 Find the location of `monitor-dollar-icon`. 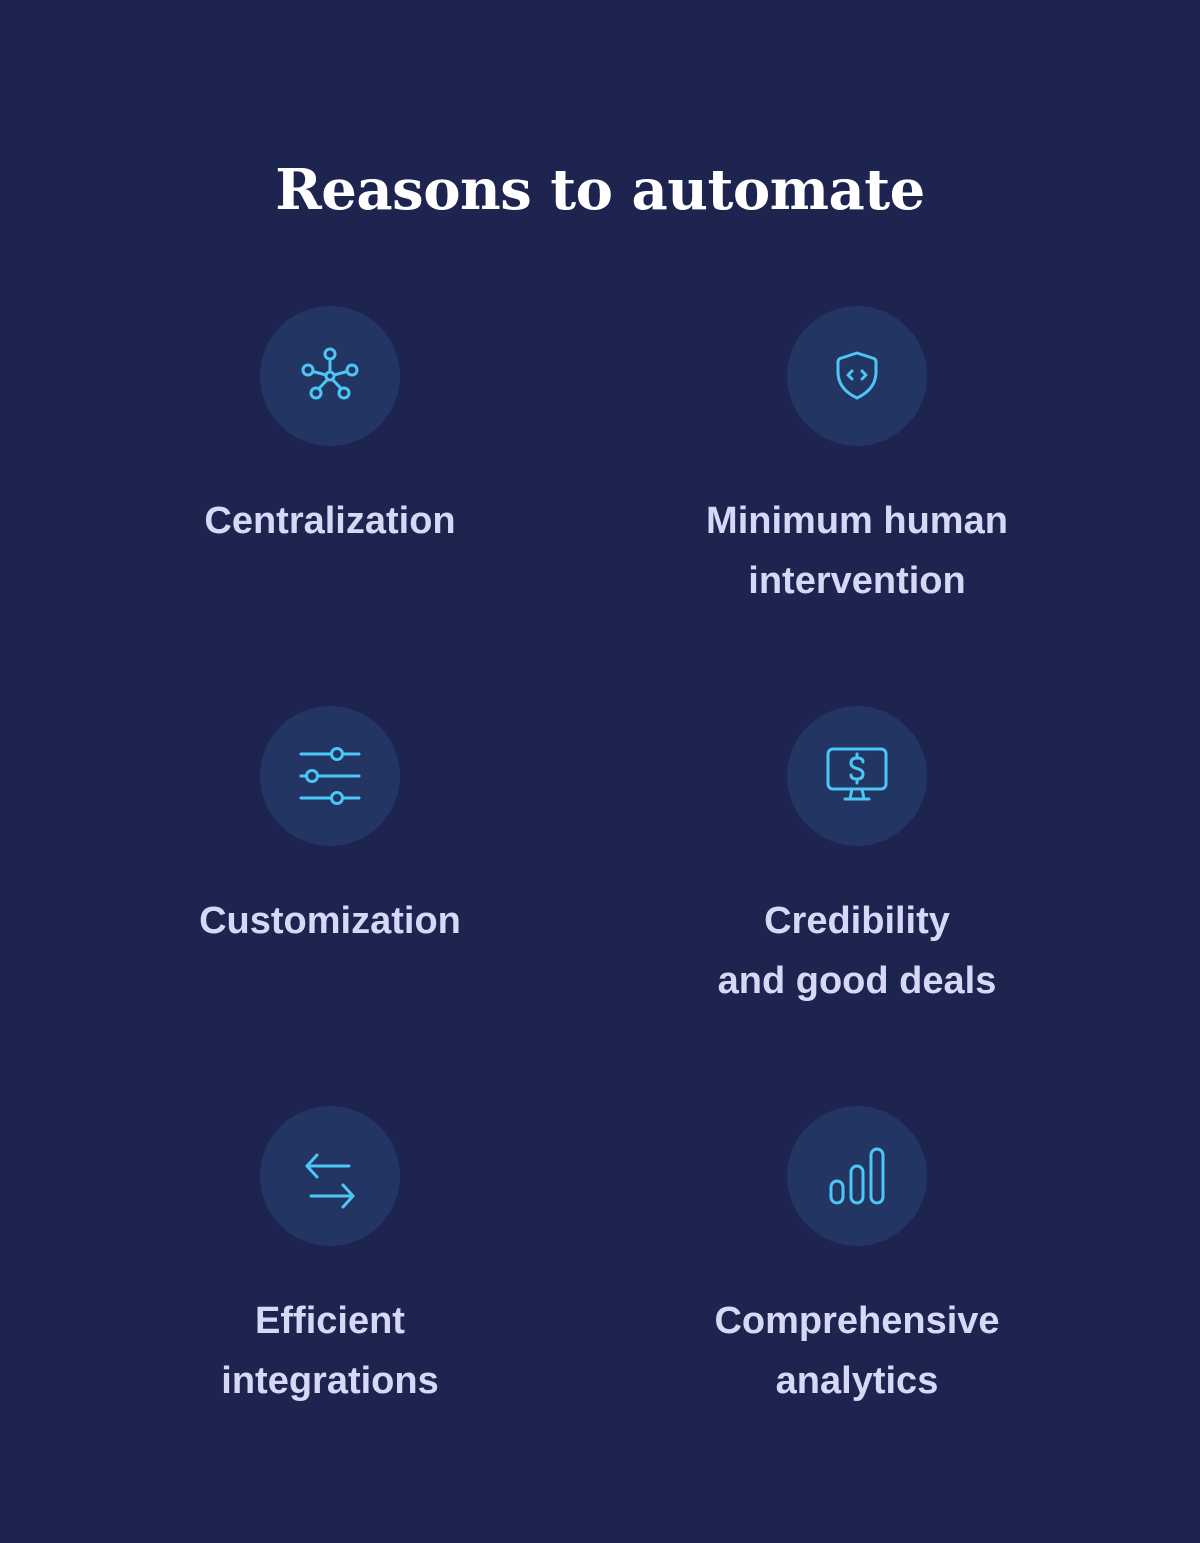

monitor-dollar-icon is located at coordinates (857, 774).